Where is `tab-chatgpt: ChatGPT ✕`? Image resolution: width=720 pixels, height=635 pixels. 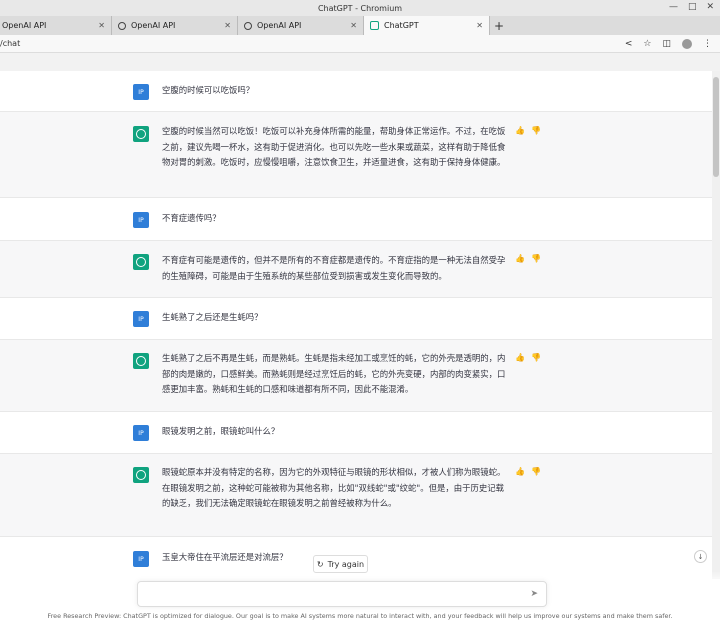 tab-chatgpt: ChatGPT ✕ is located at coordinates (427, 25).